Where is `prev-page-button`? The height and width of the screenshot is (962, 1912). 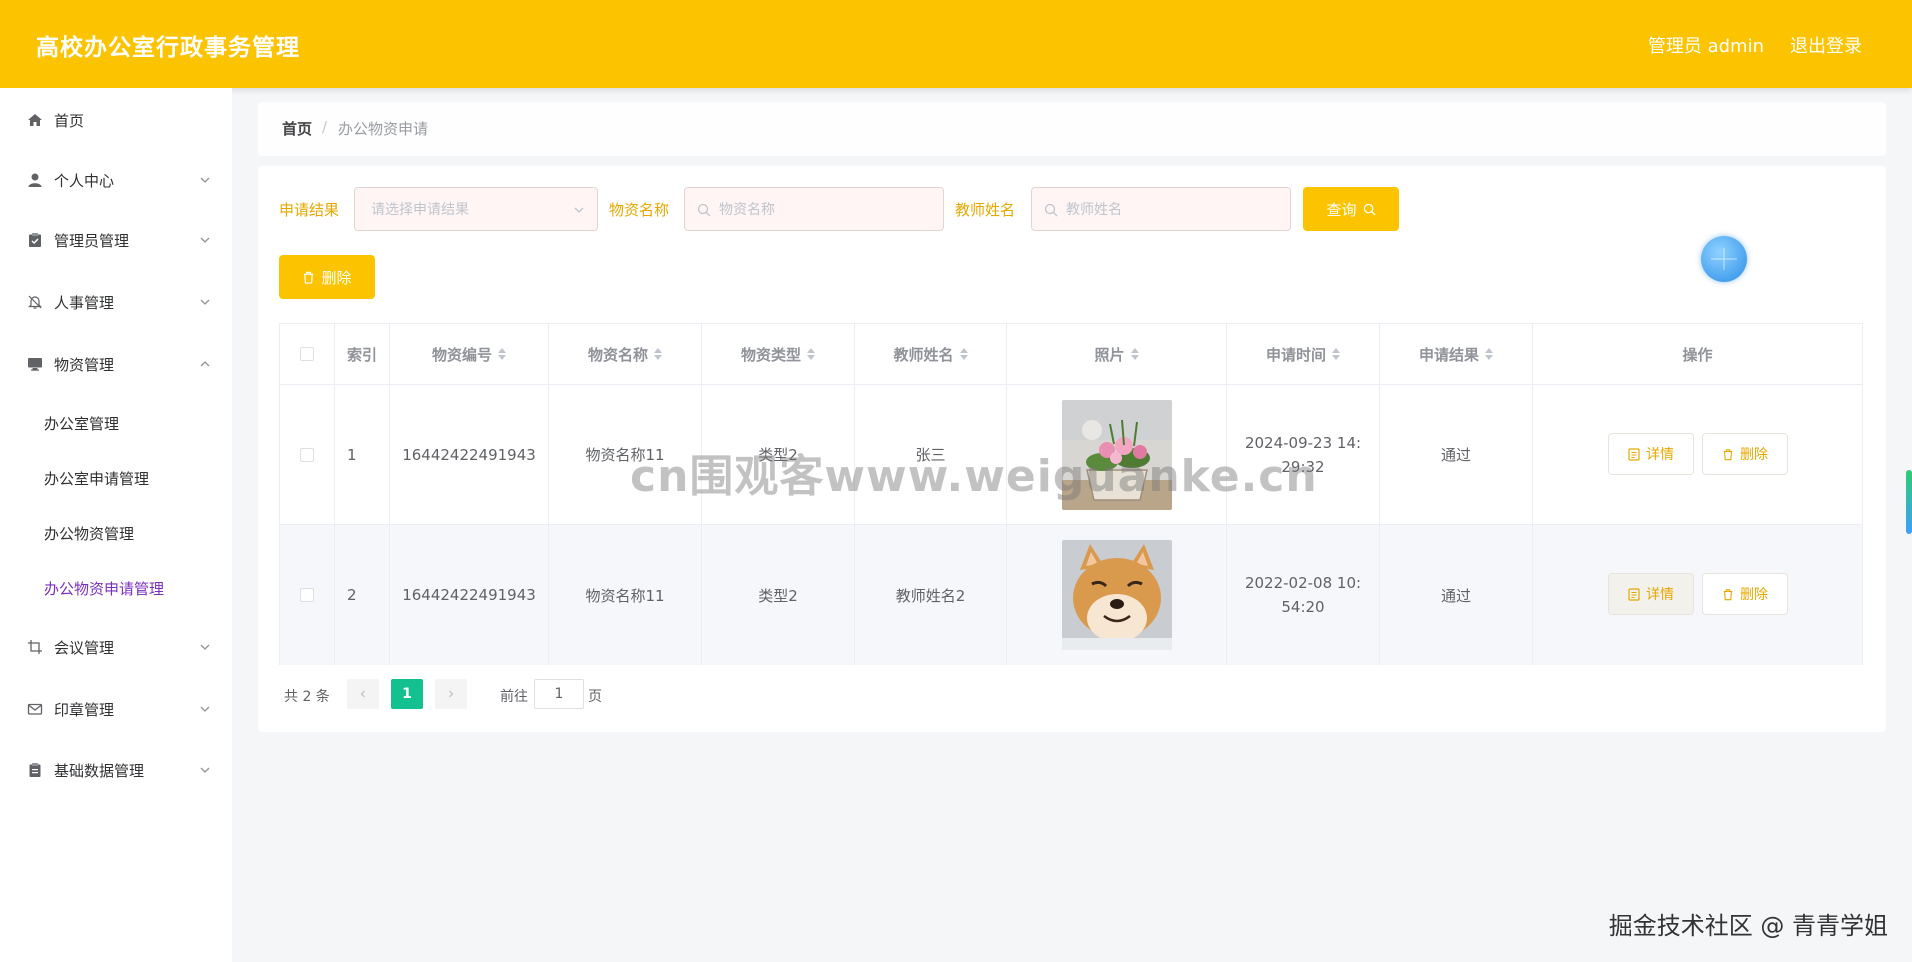
prev-page-button is located at coordinates (363, 694).